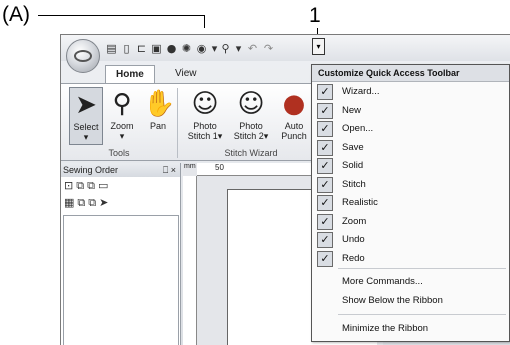 This screenshot has height=345, width=510. What do you see at coordinates (120, 202) in the screenshot?
I see `panel-toolbar-2: ▦⧉⧉➤` at bounding box center [120, 202].